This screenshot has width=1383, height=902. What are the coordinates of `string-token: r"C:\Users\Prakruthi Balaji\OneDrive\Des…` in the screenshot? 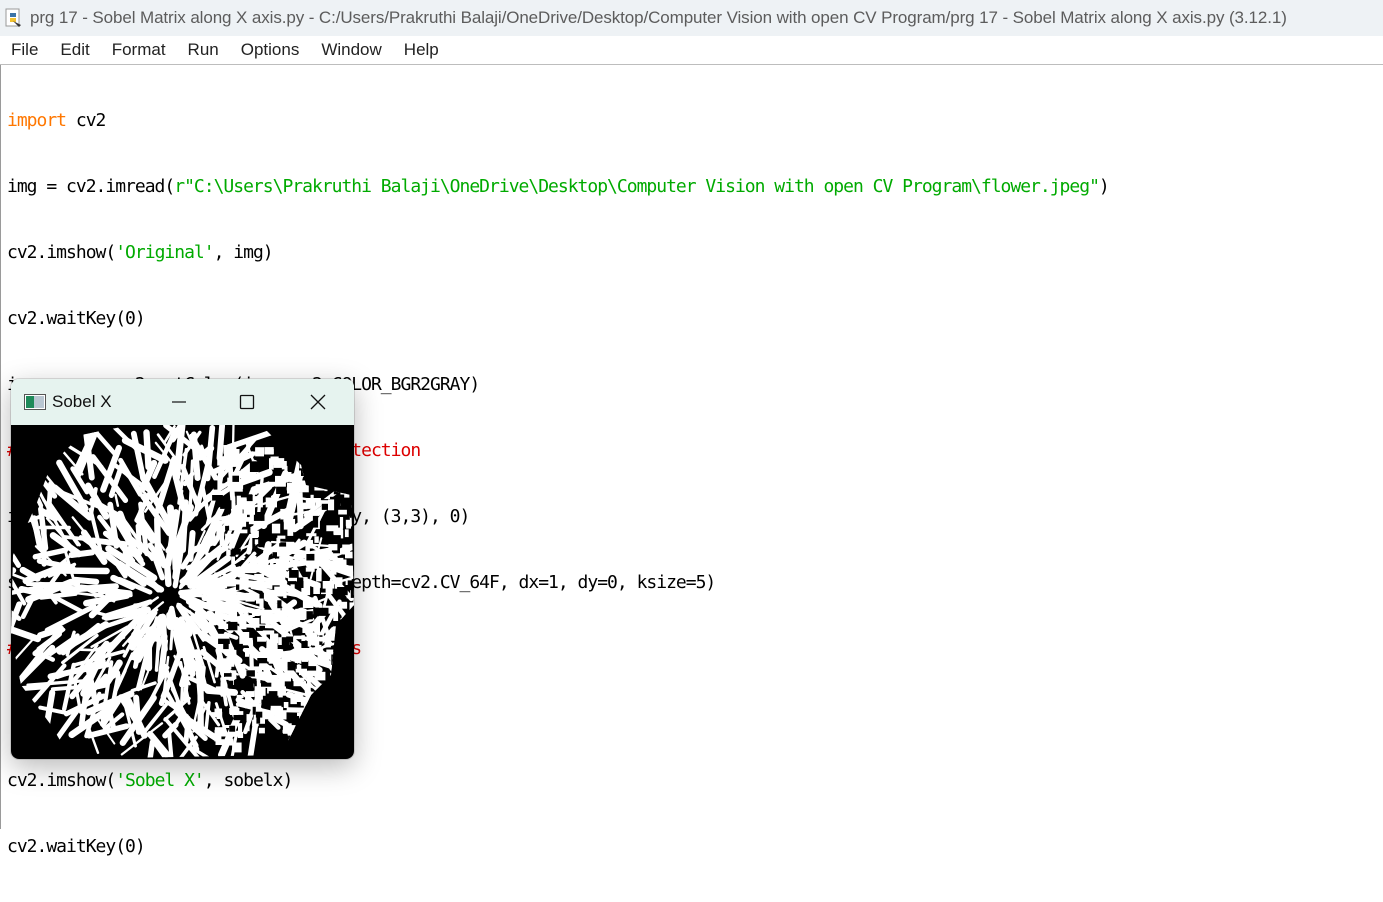 It's located at (636, 186).